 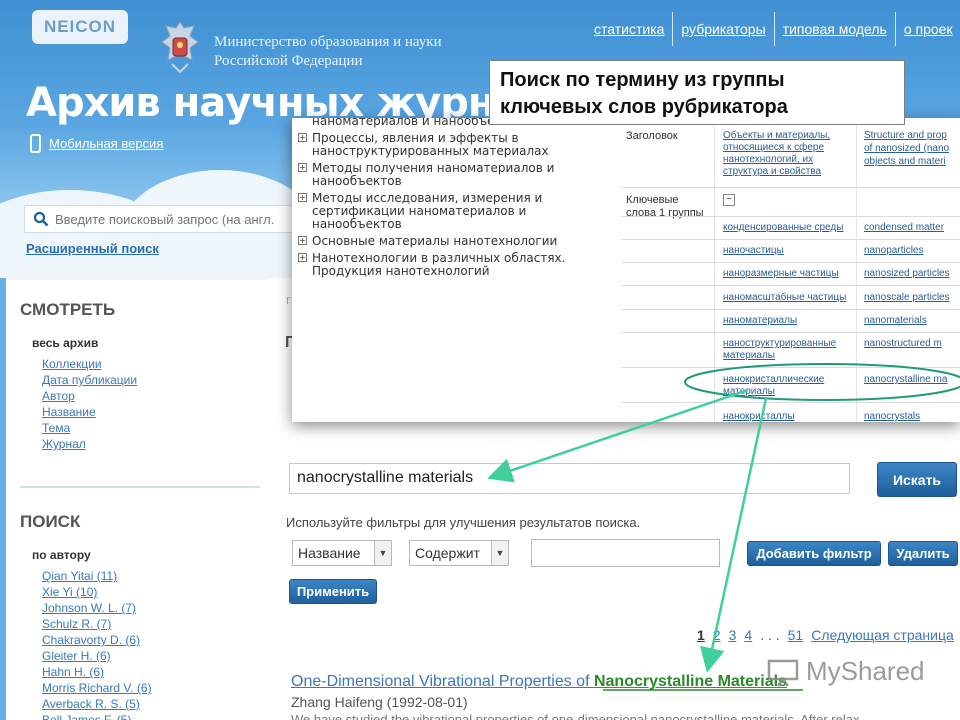 I want to click on view-link-subject: Тема, so click(x=89, y=428).